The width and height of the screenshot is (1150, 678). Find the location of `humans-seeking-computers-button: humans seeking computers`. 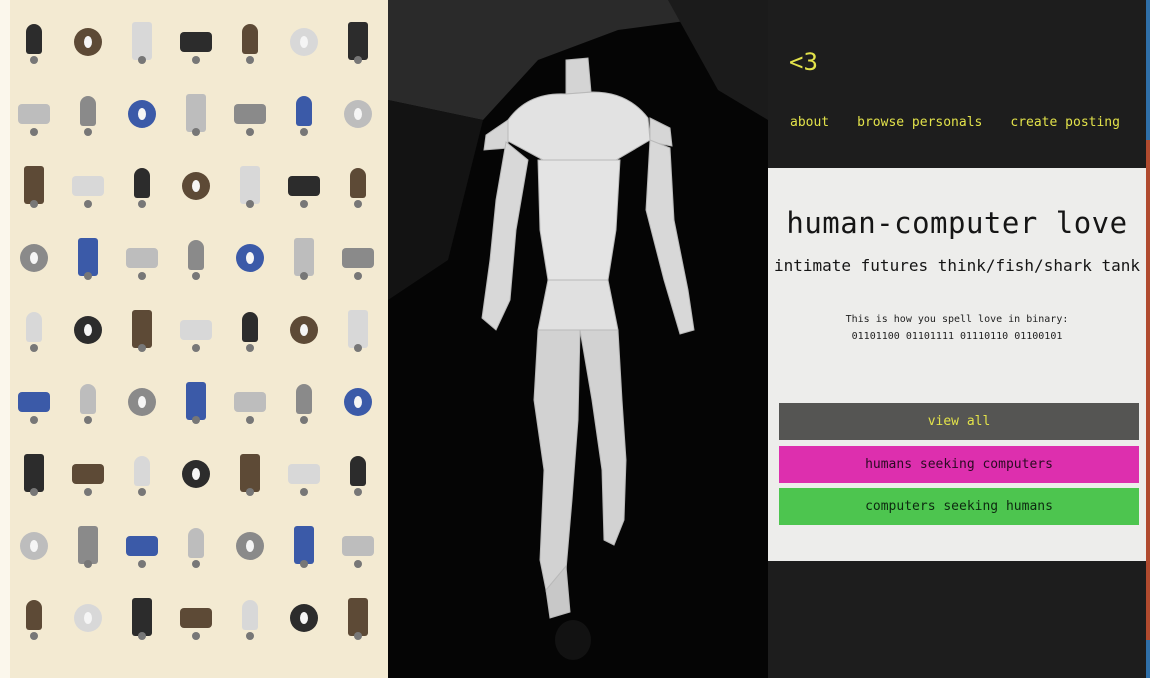

humans-seeking-computers-button: humans seeking computers is located at coordinates (959, 464).